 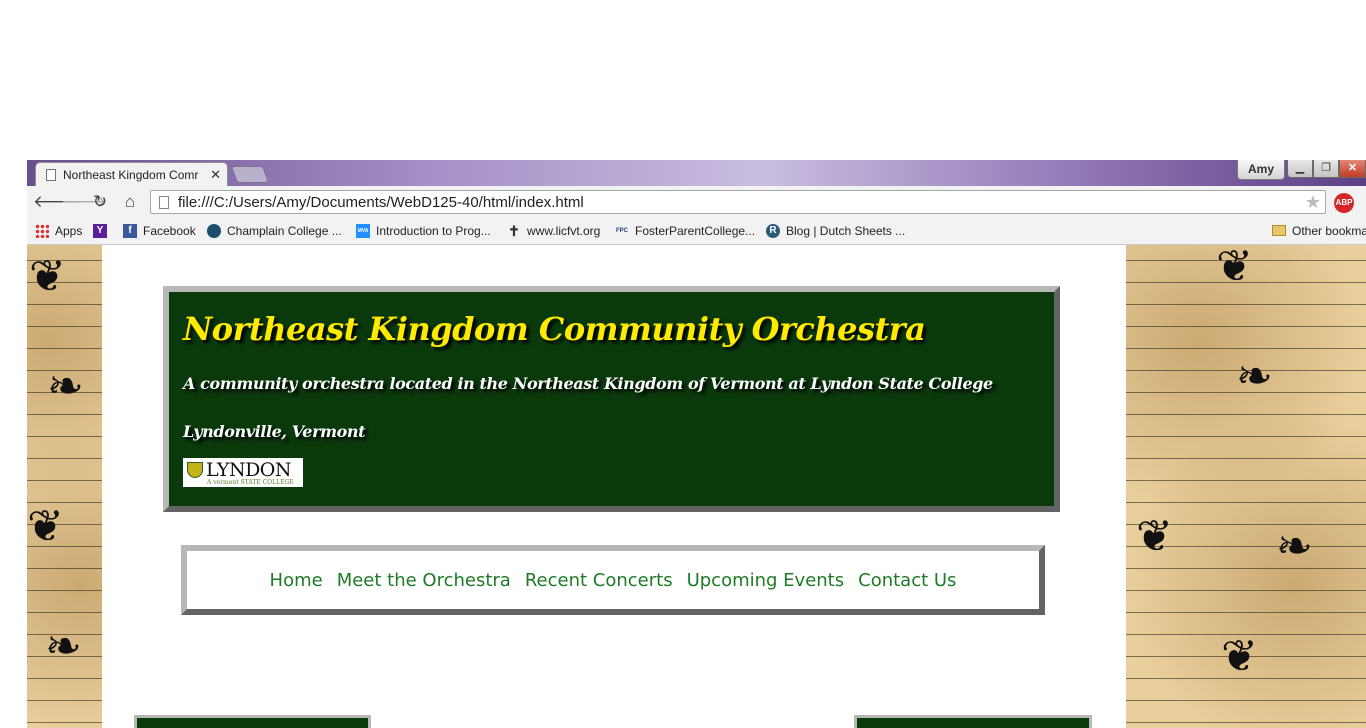 What do you see at coordinates (274, 431) in the screenshot?
I see `site-location: Lyndonville, Vermont` at bounding box center [274, 431].